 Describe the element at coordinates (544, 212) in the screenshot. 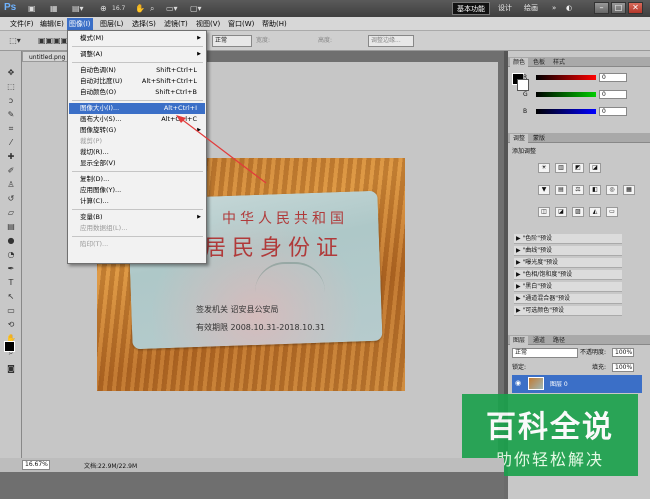

I see `invert-icon: ◫` at that location.